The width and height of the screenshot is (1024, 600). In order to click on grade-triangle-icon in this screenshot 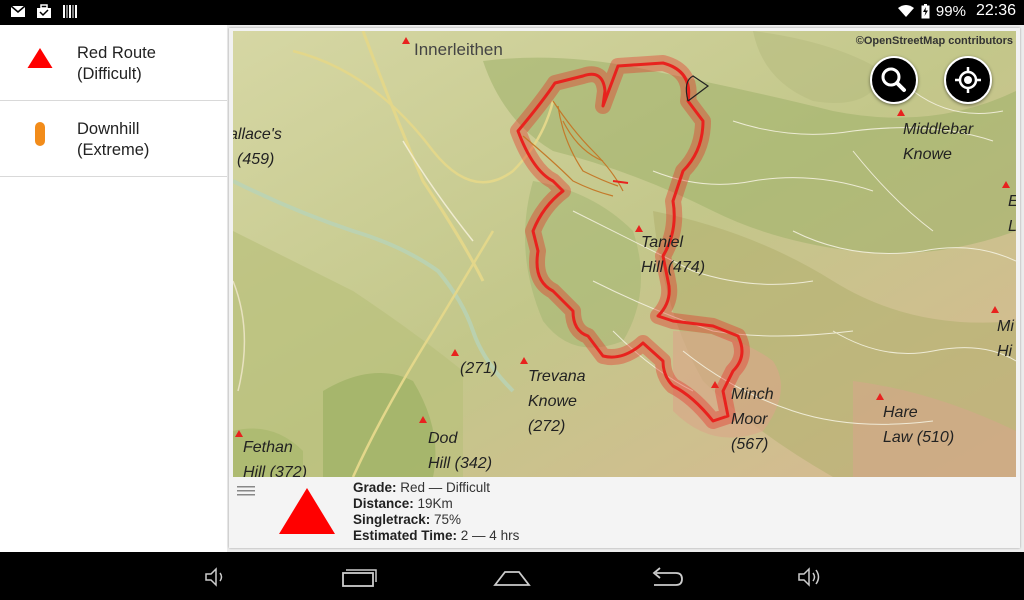, I will do `click(307, 511)`.